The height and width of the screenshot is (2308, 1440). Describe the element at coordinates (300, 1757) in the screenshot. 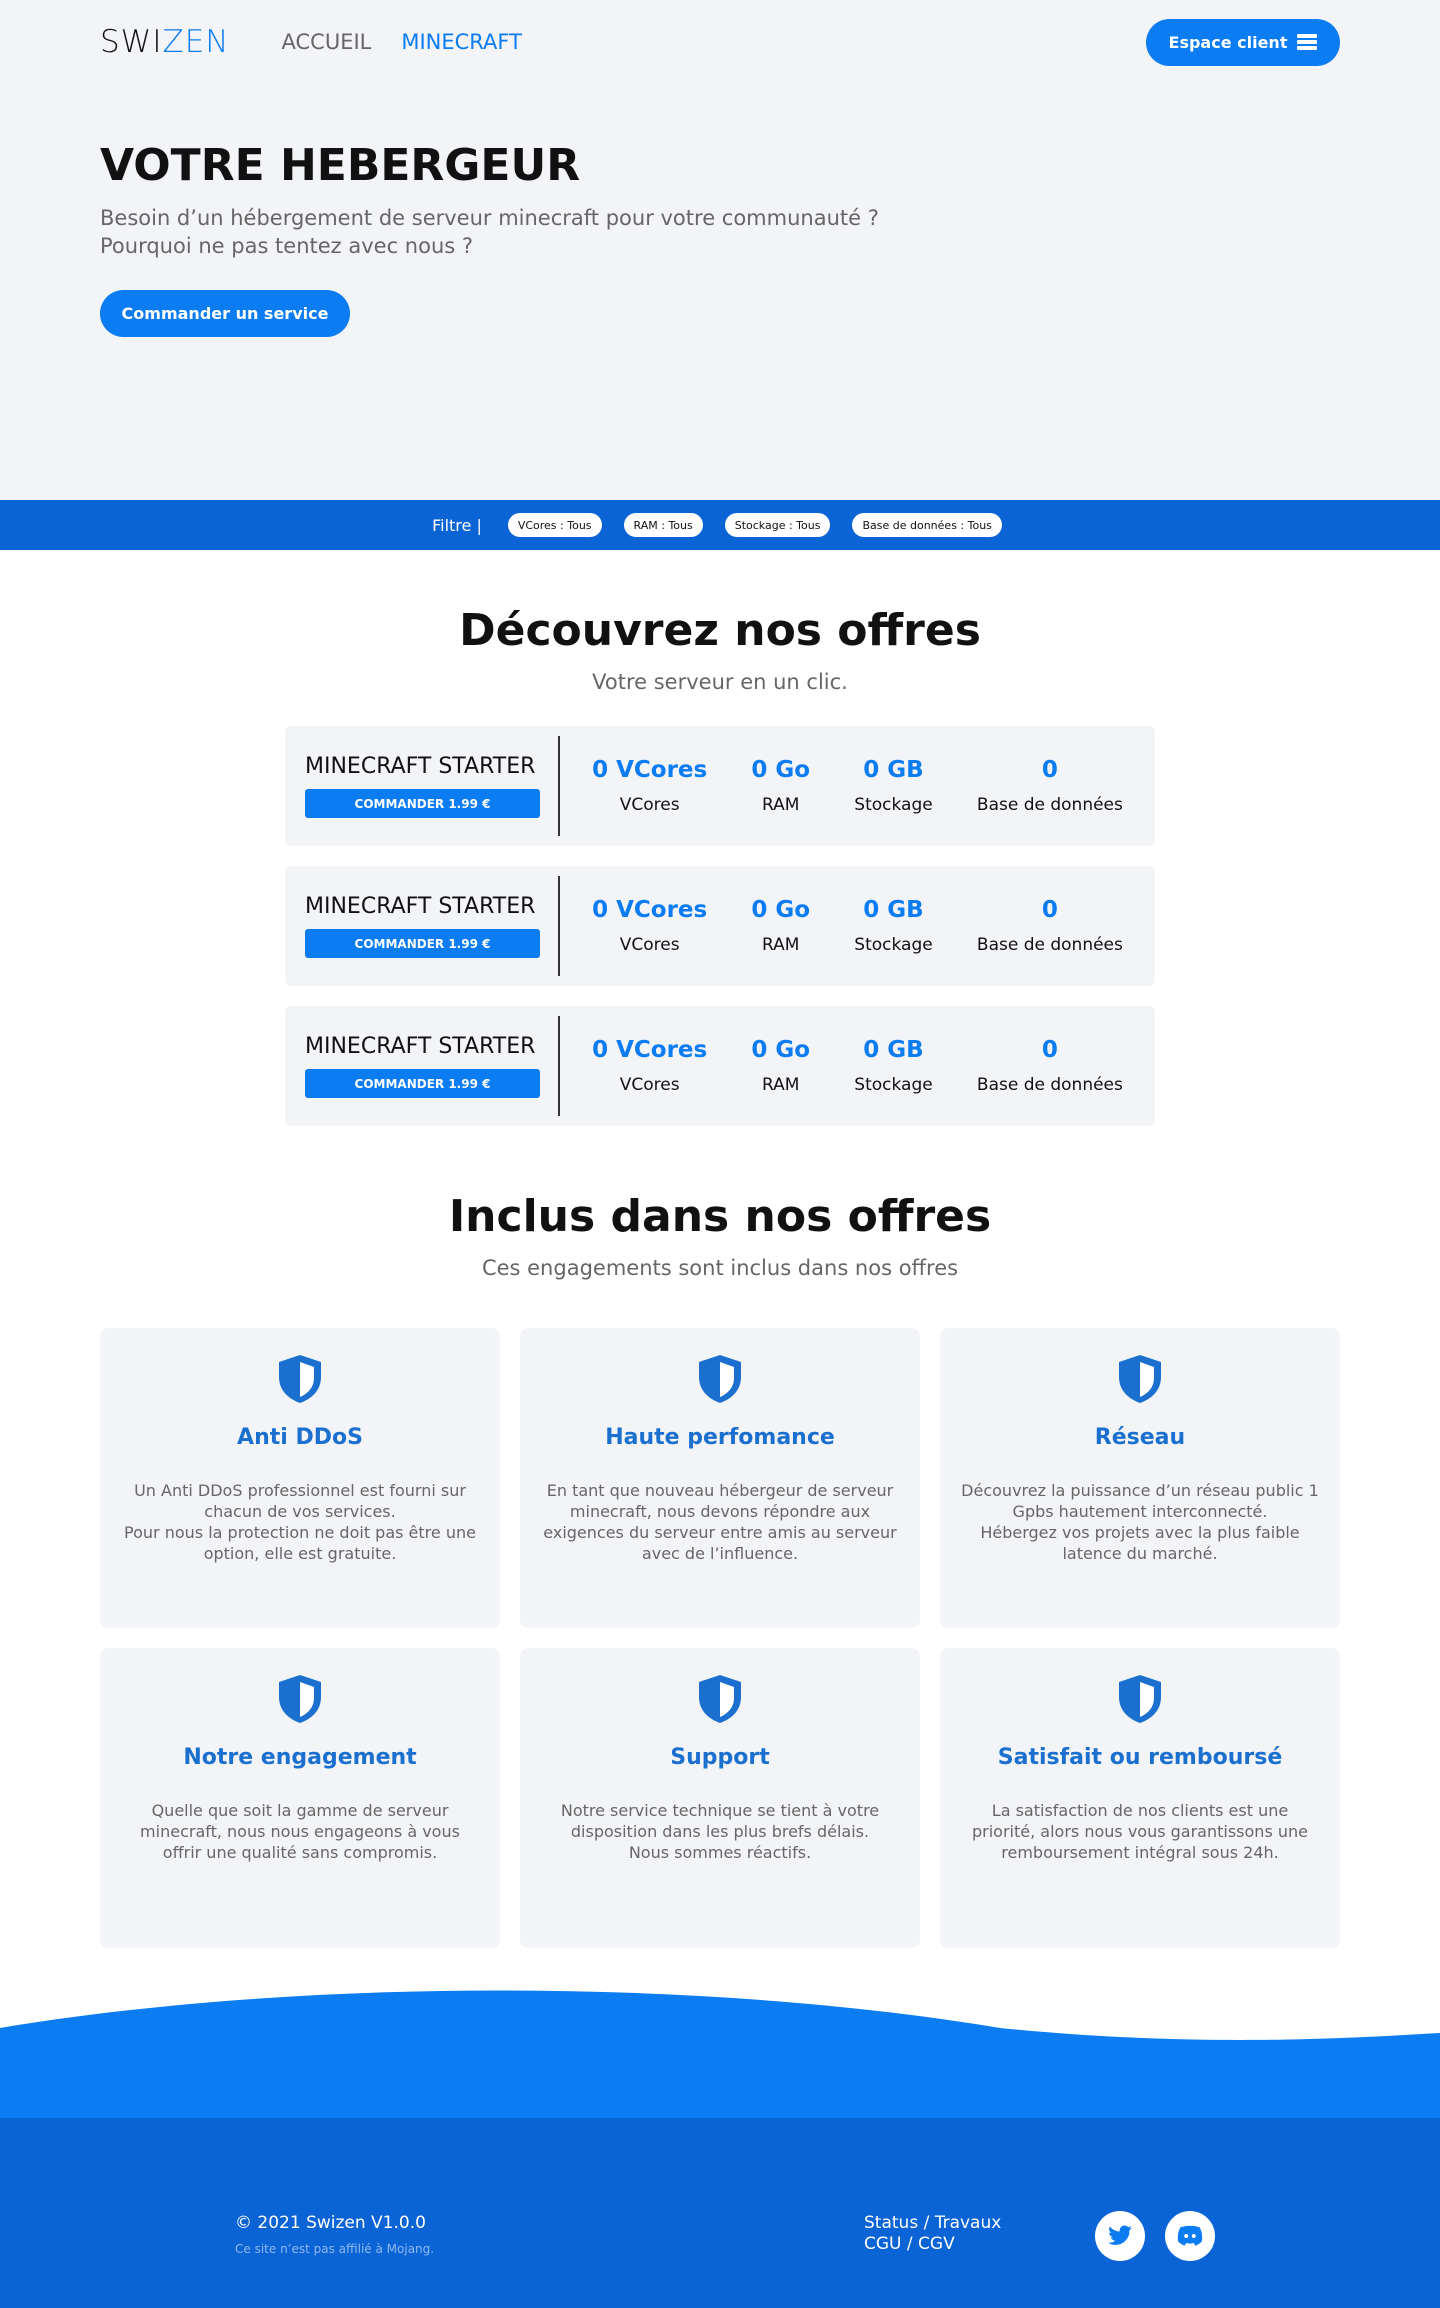

I see `feature-title: Notre engagement` at that location.